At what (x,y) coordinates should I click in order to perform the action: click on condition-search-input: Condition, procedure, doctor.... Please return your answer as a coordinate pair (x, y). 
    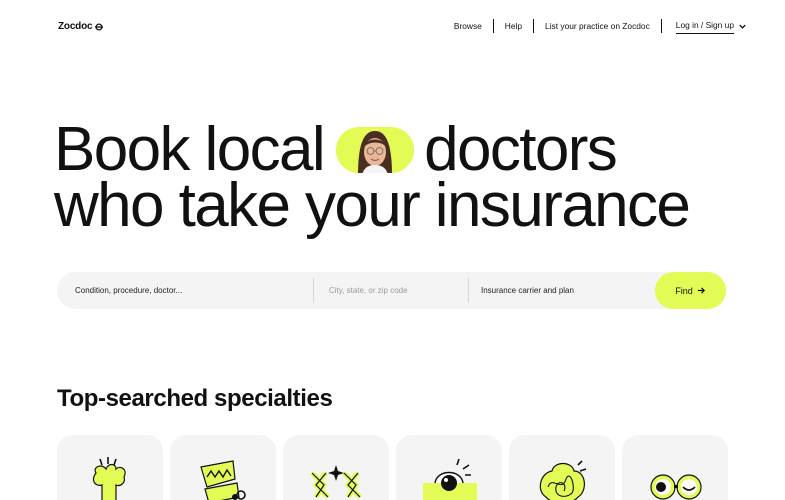
    Looking at the image, I should click on (194, 290).